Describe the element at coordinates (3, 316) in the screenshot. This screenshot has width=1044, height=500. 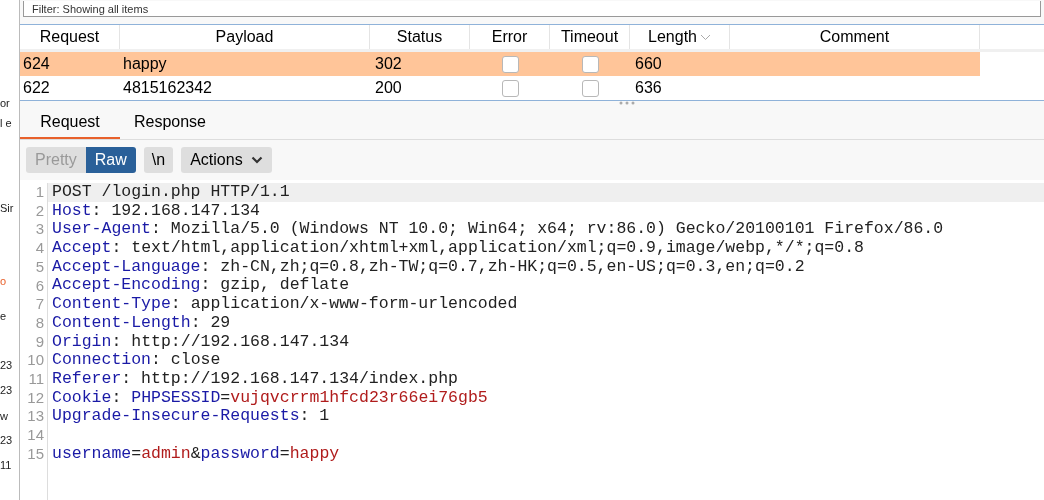
I see `clipped-label: e` at that location.